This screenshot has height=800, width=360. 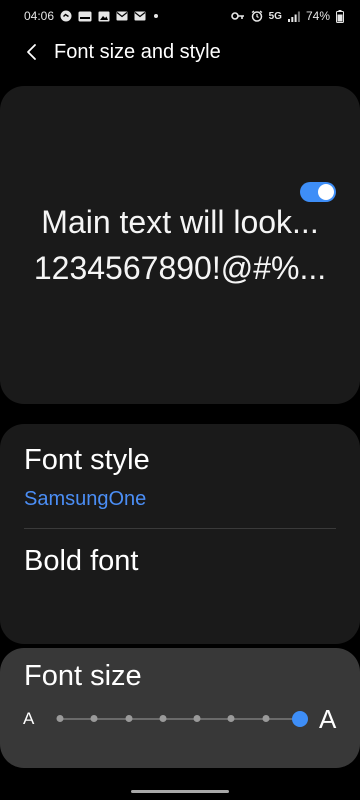 I want to click on battery-icon, so click(x=340, y=16).